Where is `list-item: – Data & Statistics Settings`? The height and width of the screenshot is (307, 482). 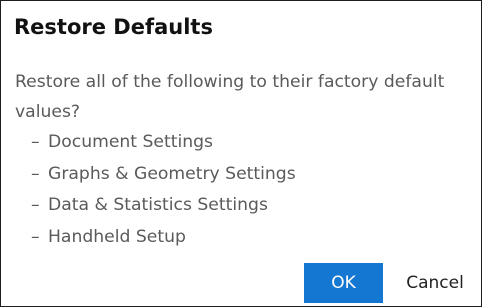 list-item: – Data & Statistics Settings is located at coordinates (163, 206).